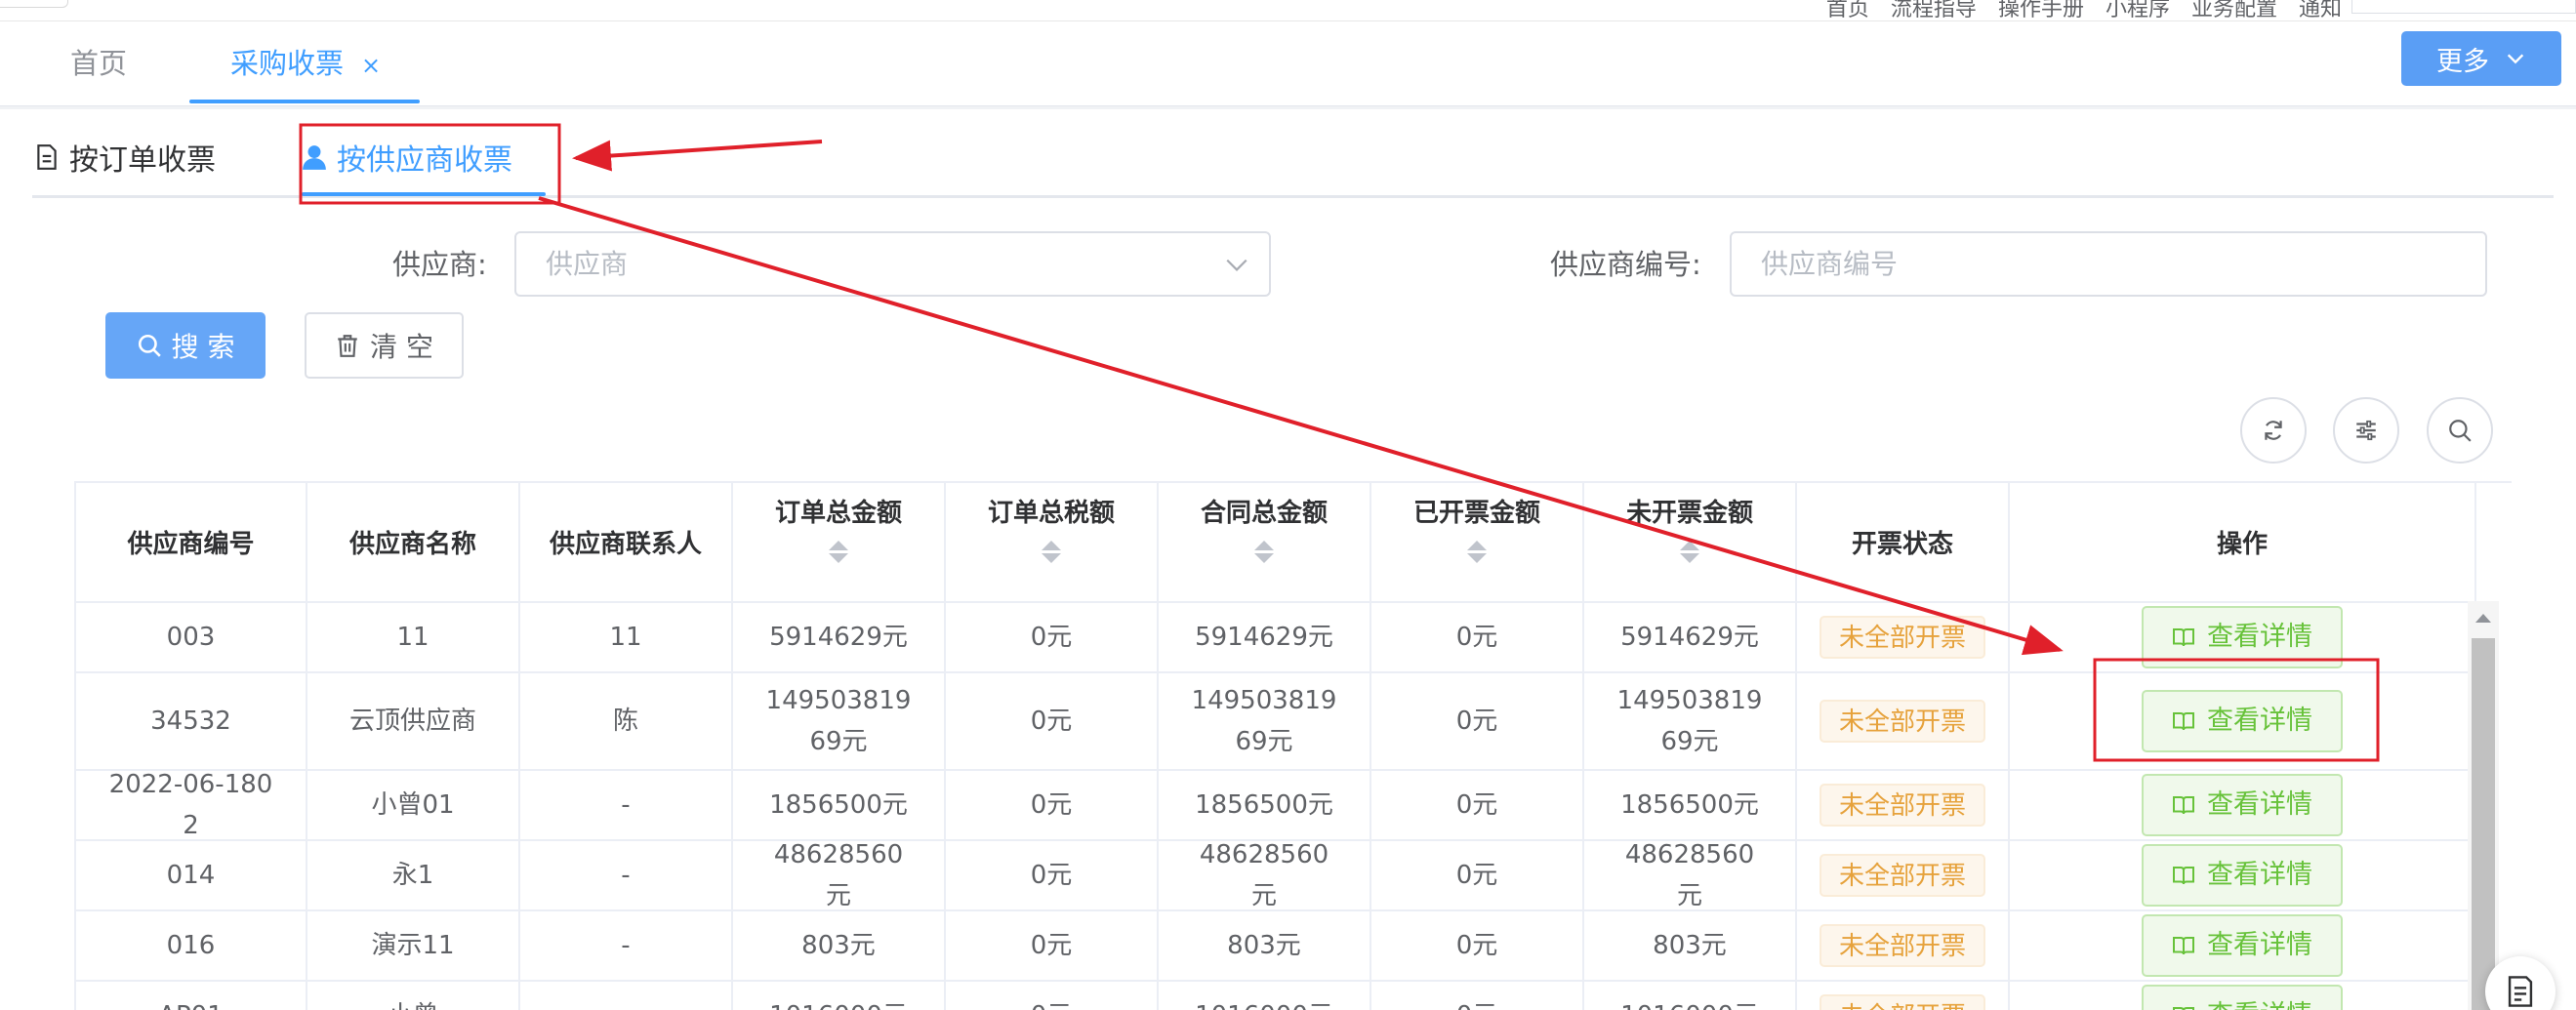 Image resolution: width=2576 pixels, height=1010 pixels. I want to click on cell-order-total: 803元, so click(839, 945).